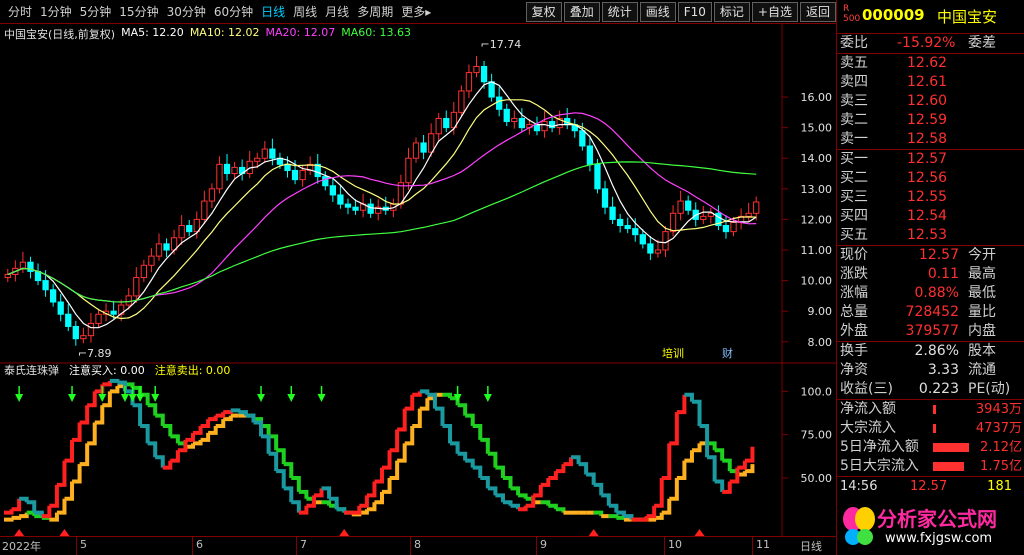  Describe the element at coordinates (694, 12) in the screenshot. I see `tool-button: F10` at that location.